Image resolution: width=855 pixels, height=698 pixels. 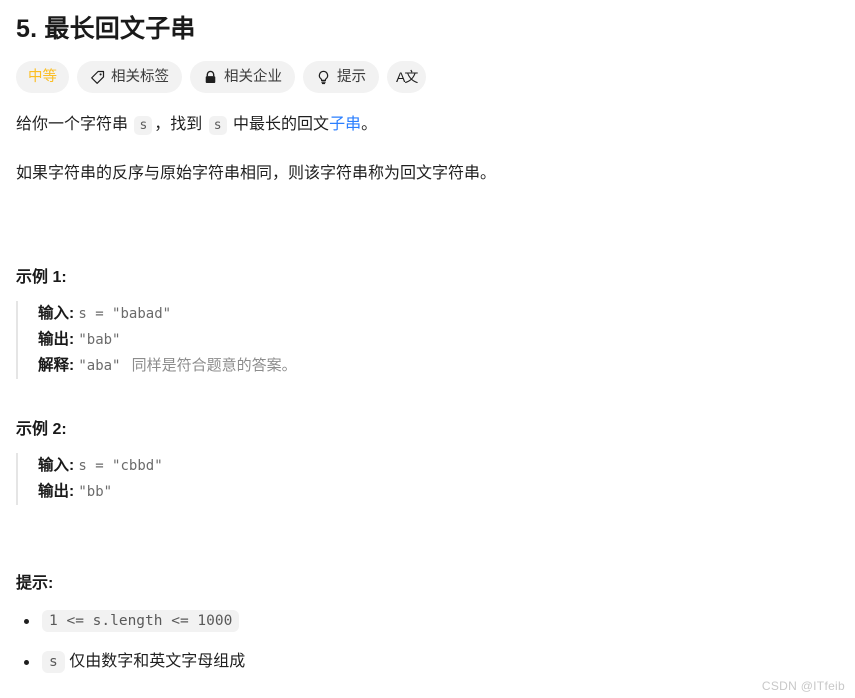 I want to click on page-title: 5. 最长回文子串, so click(x=106, y=29).